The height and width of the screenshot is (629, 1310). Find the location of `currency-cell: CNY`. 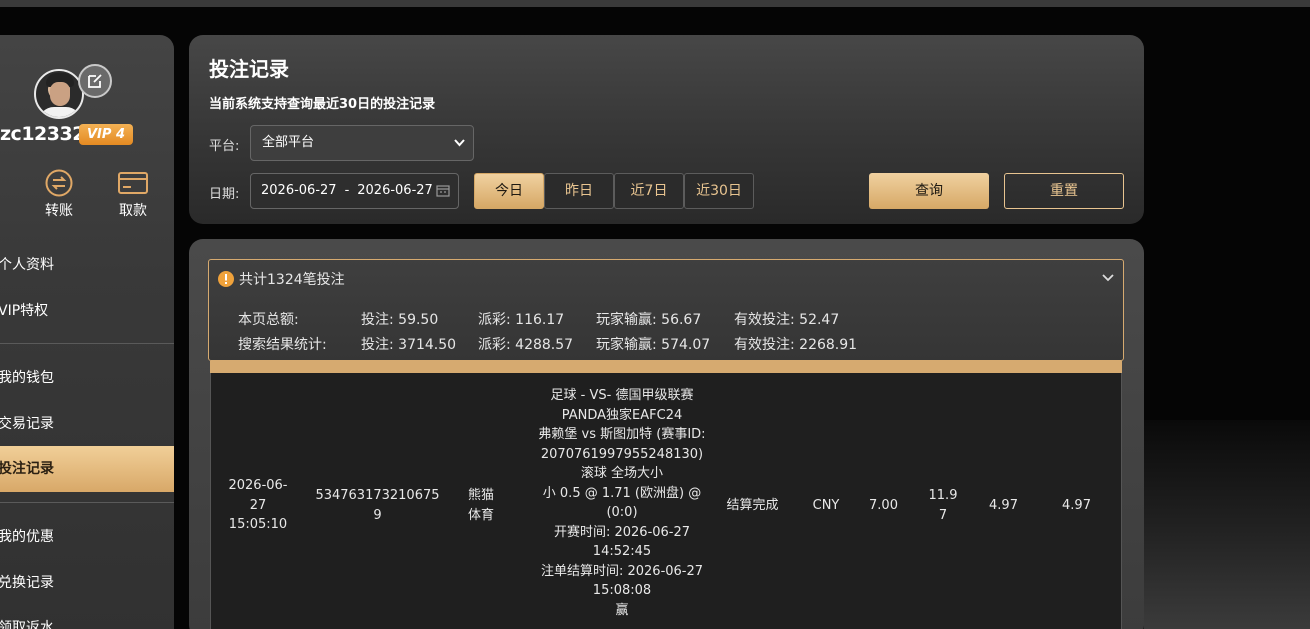

currency-cell: CNY is located at coordinates (826, 505).